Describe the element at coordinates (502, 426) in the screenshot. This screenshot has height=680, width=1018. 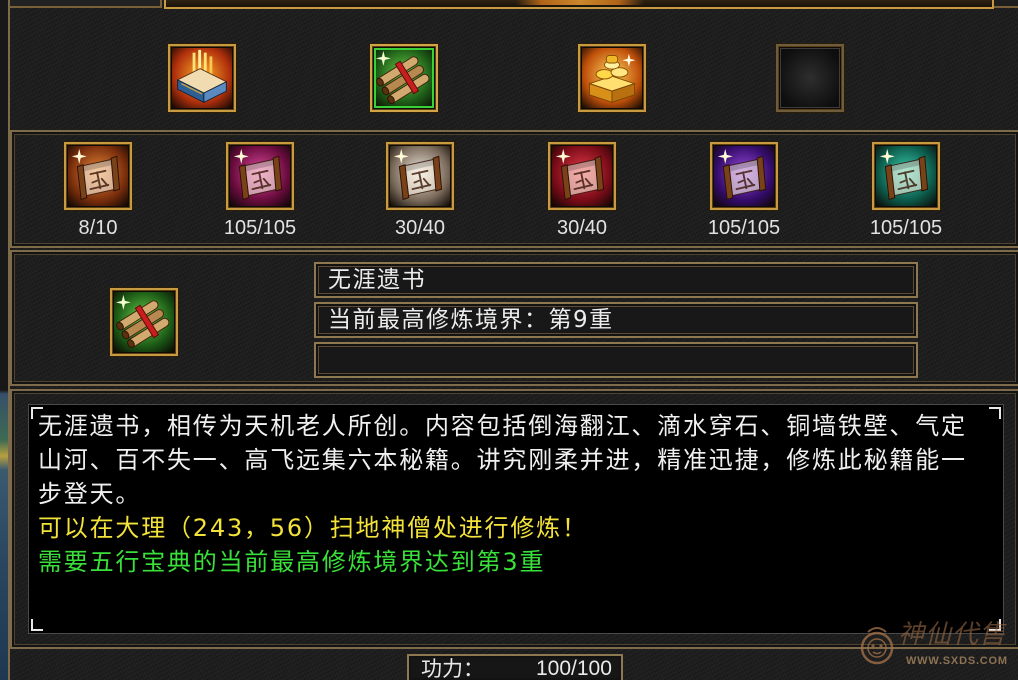
I see `description-line: 无涯遗书，相传为天机老人所创。内容包括倒海翻江、滴水穿石、铜墙铁壁、气定` at that location.